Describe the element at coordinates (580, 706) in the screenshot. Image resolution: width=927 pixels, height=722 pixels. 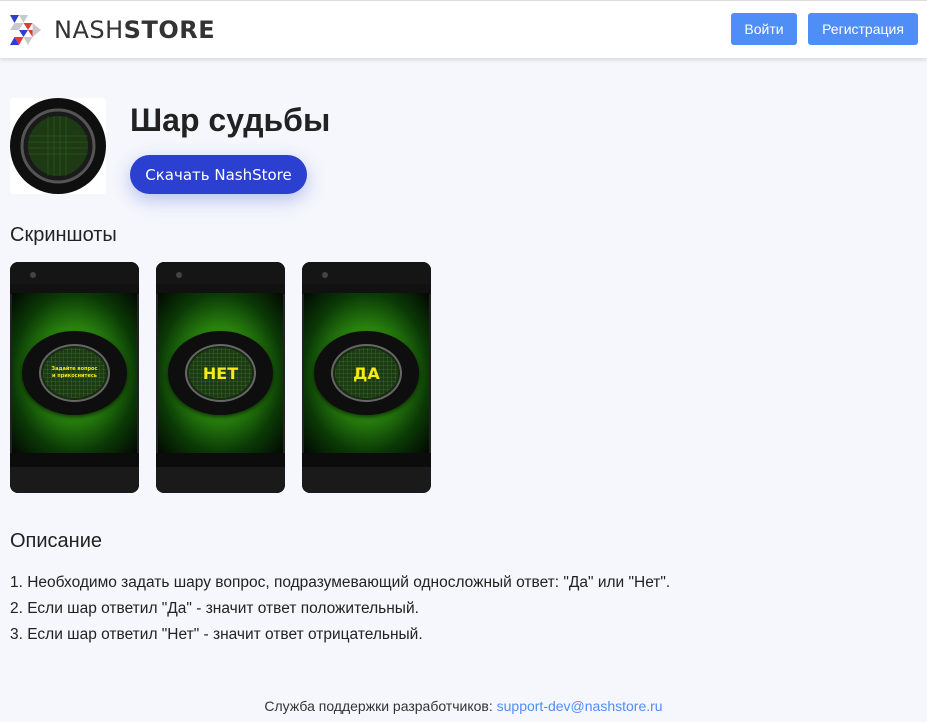
I see `support-email-link: support-dev@nashstore.ru` at that location.